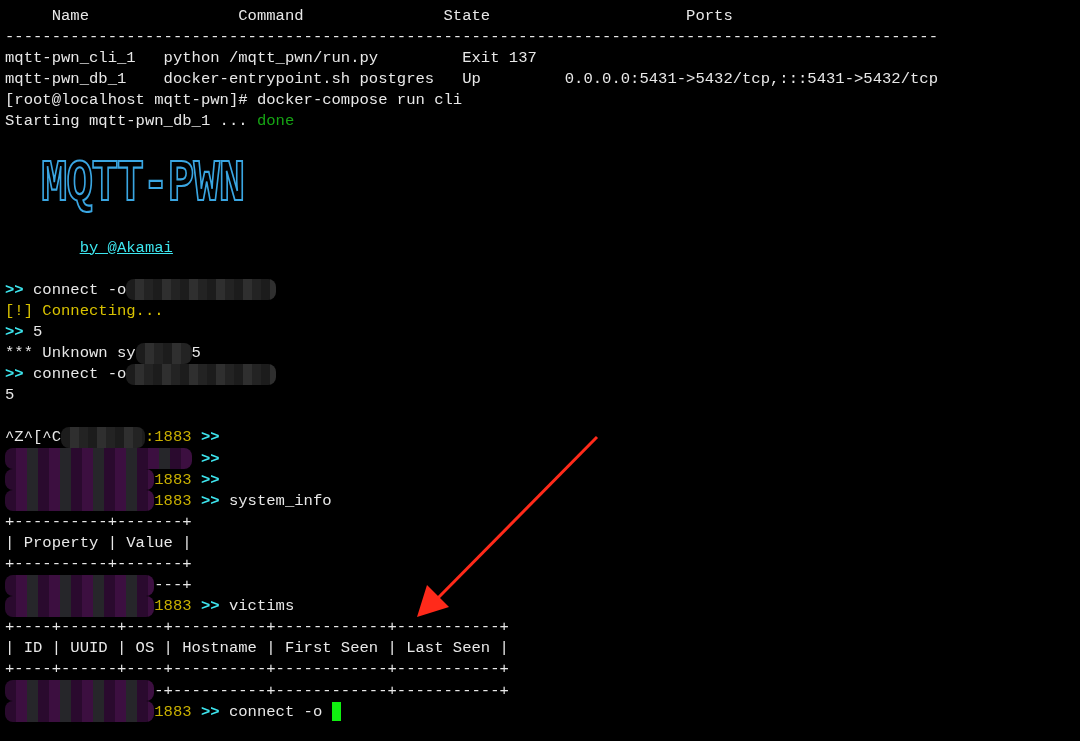 The height and width of the screenshot is (741, 1080). Describe the element at coordinates (257, 648) in the screenshot. I see `terminal-text: | ID | UUID | OS | Hostname | First Seen | Last Seen |` at that location.